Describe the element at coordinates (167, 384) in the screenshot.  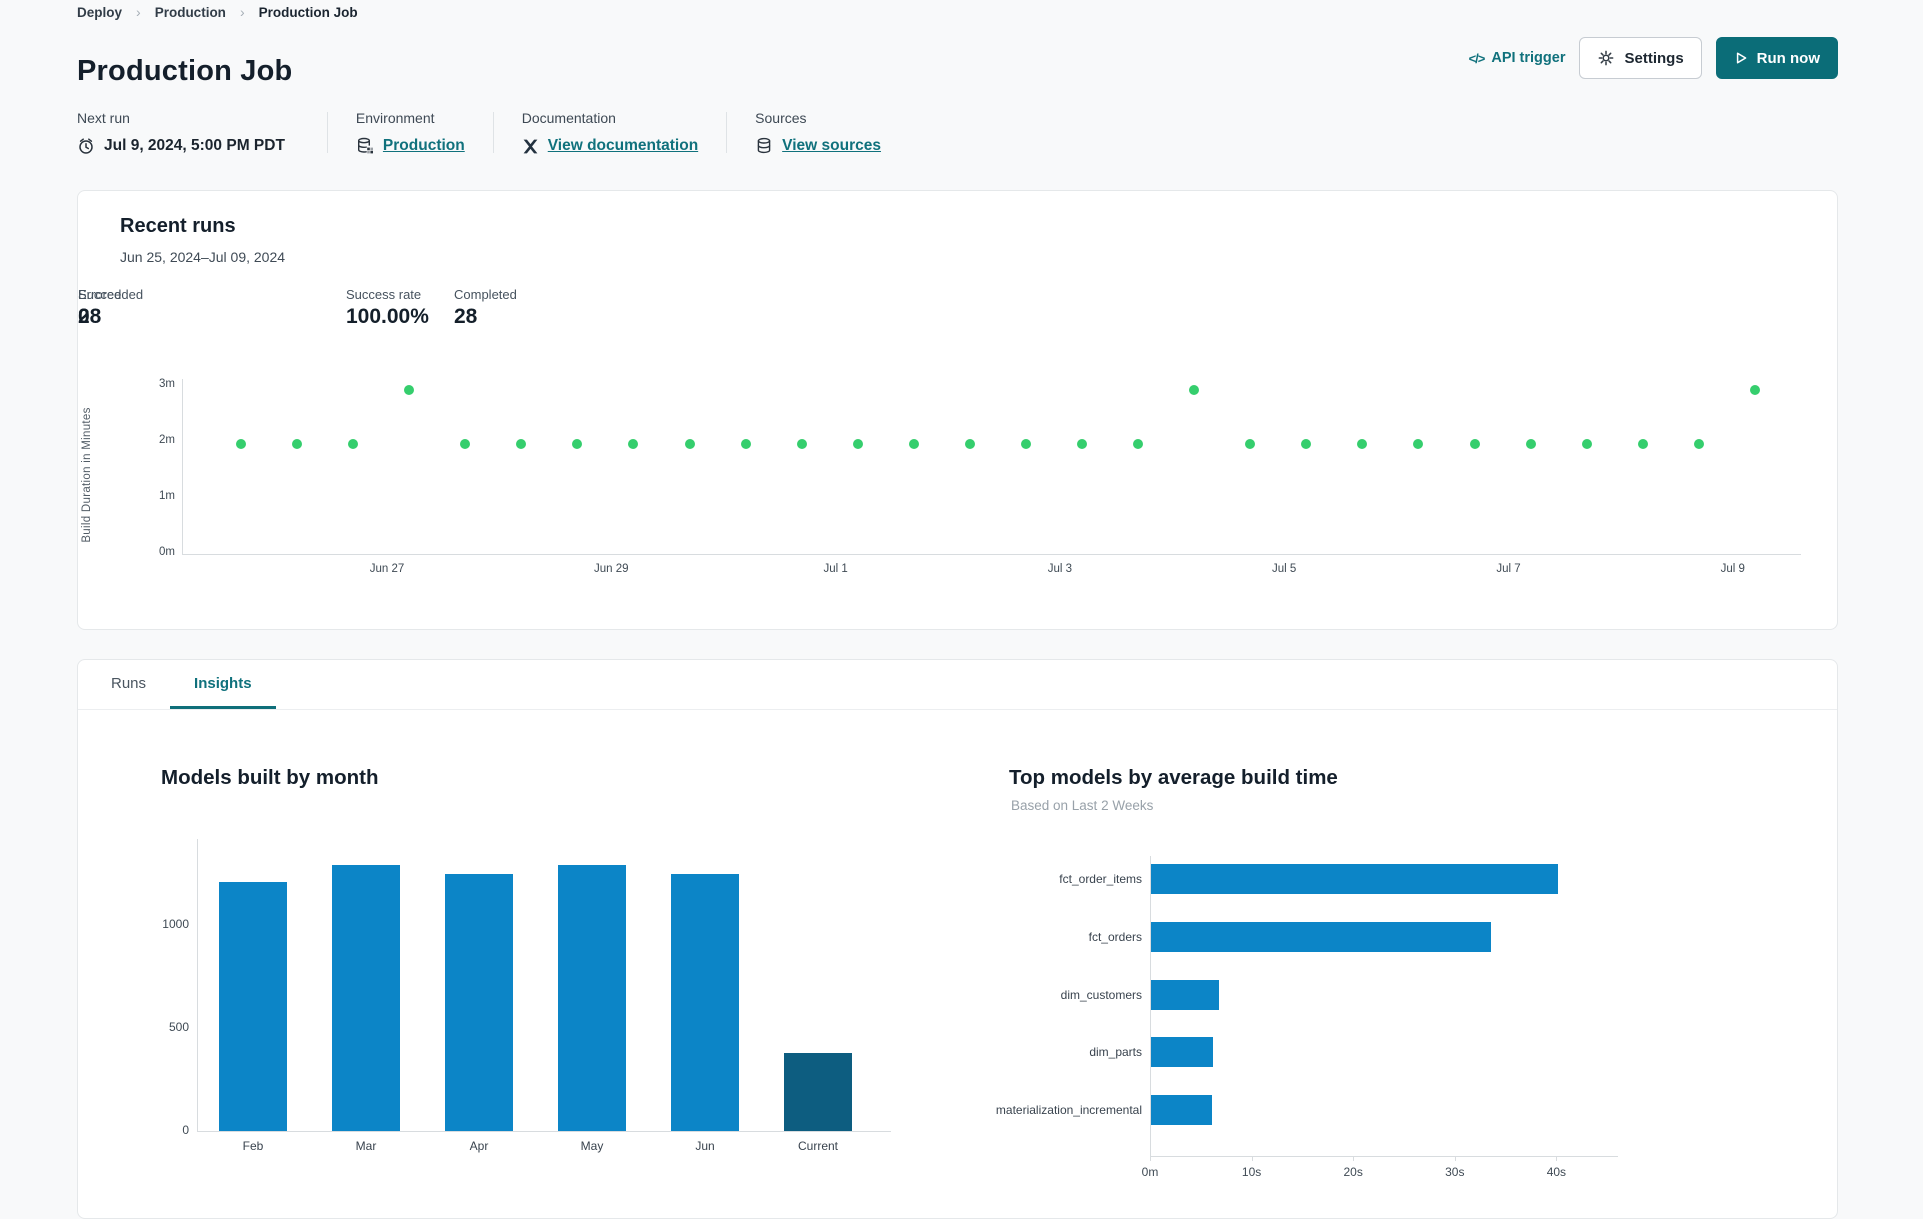
I see `y-axis-tick-label: 3m` at that location.